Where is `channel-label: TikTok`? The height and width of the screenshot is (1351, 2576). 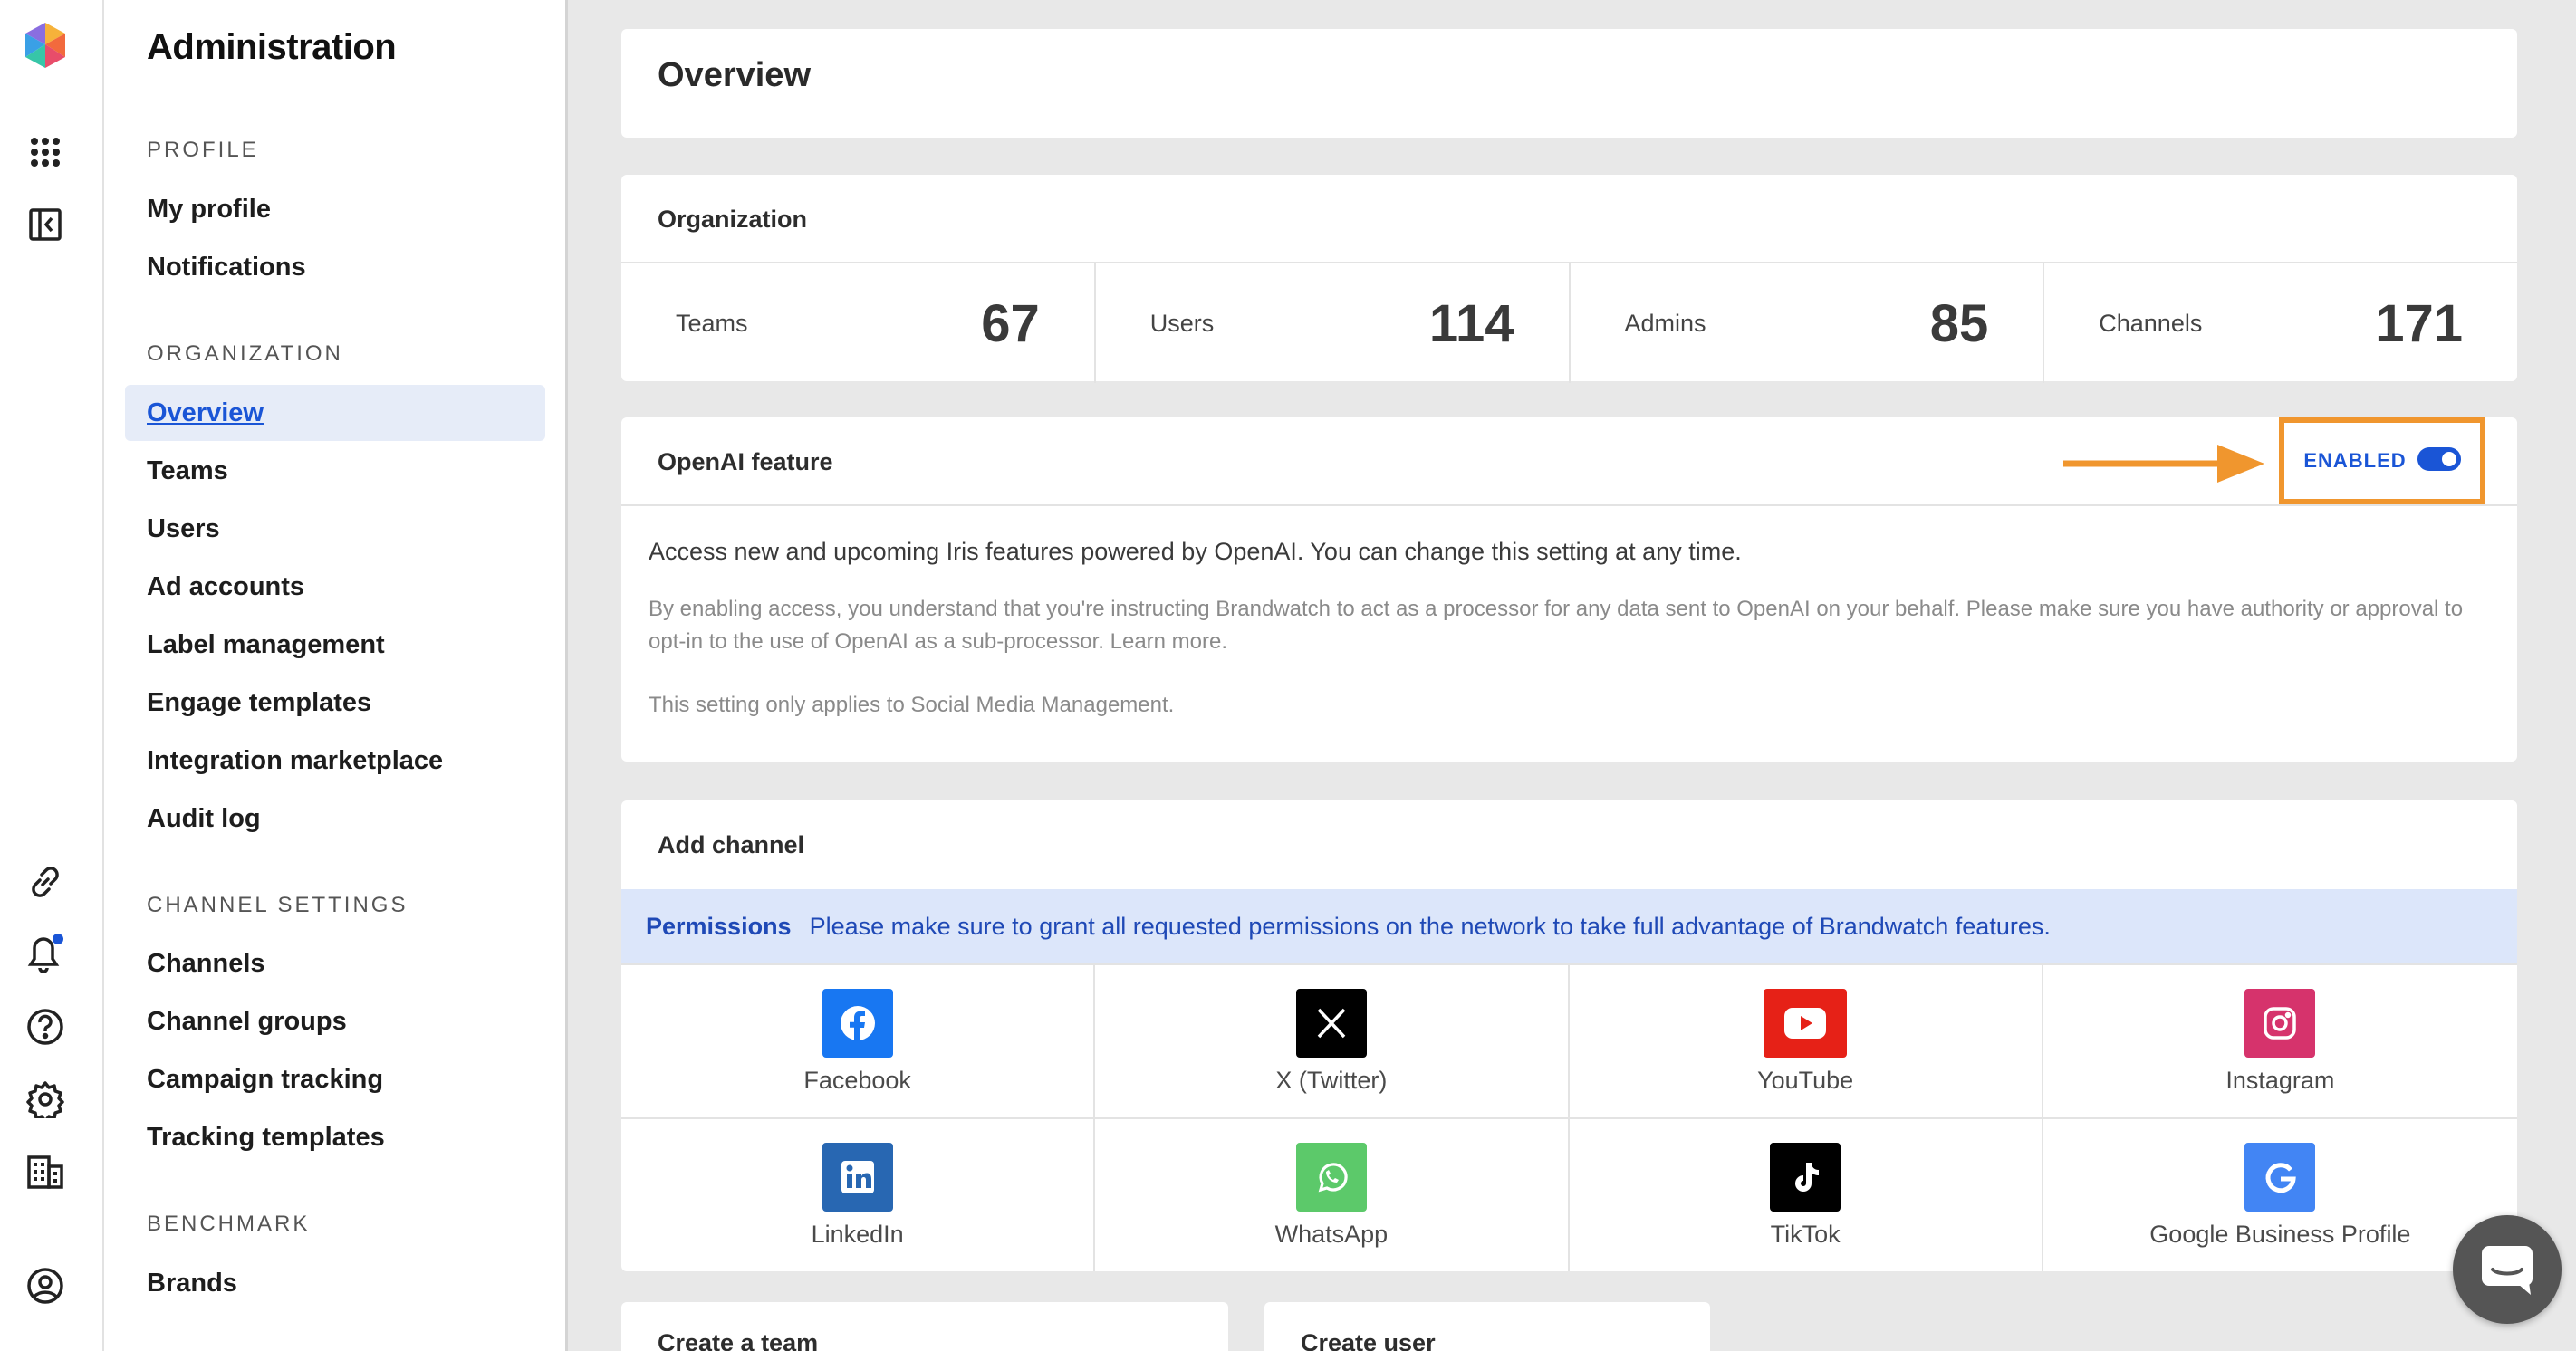
channel-label: TikTok is located at coordinates (1805, 1234).